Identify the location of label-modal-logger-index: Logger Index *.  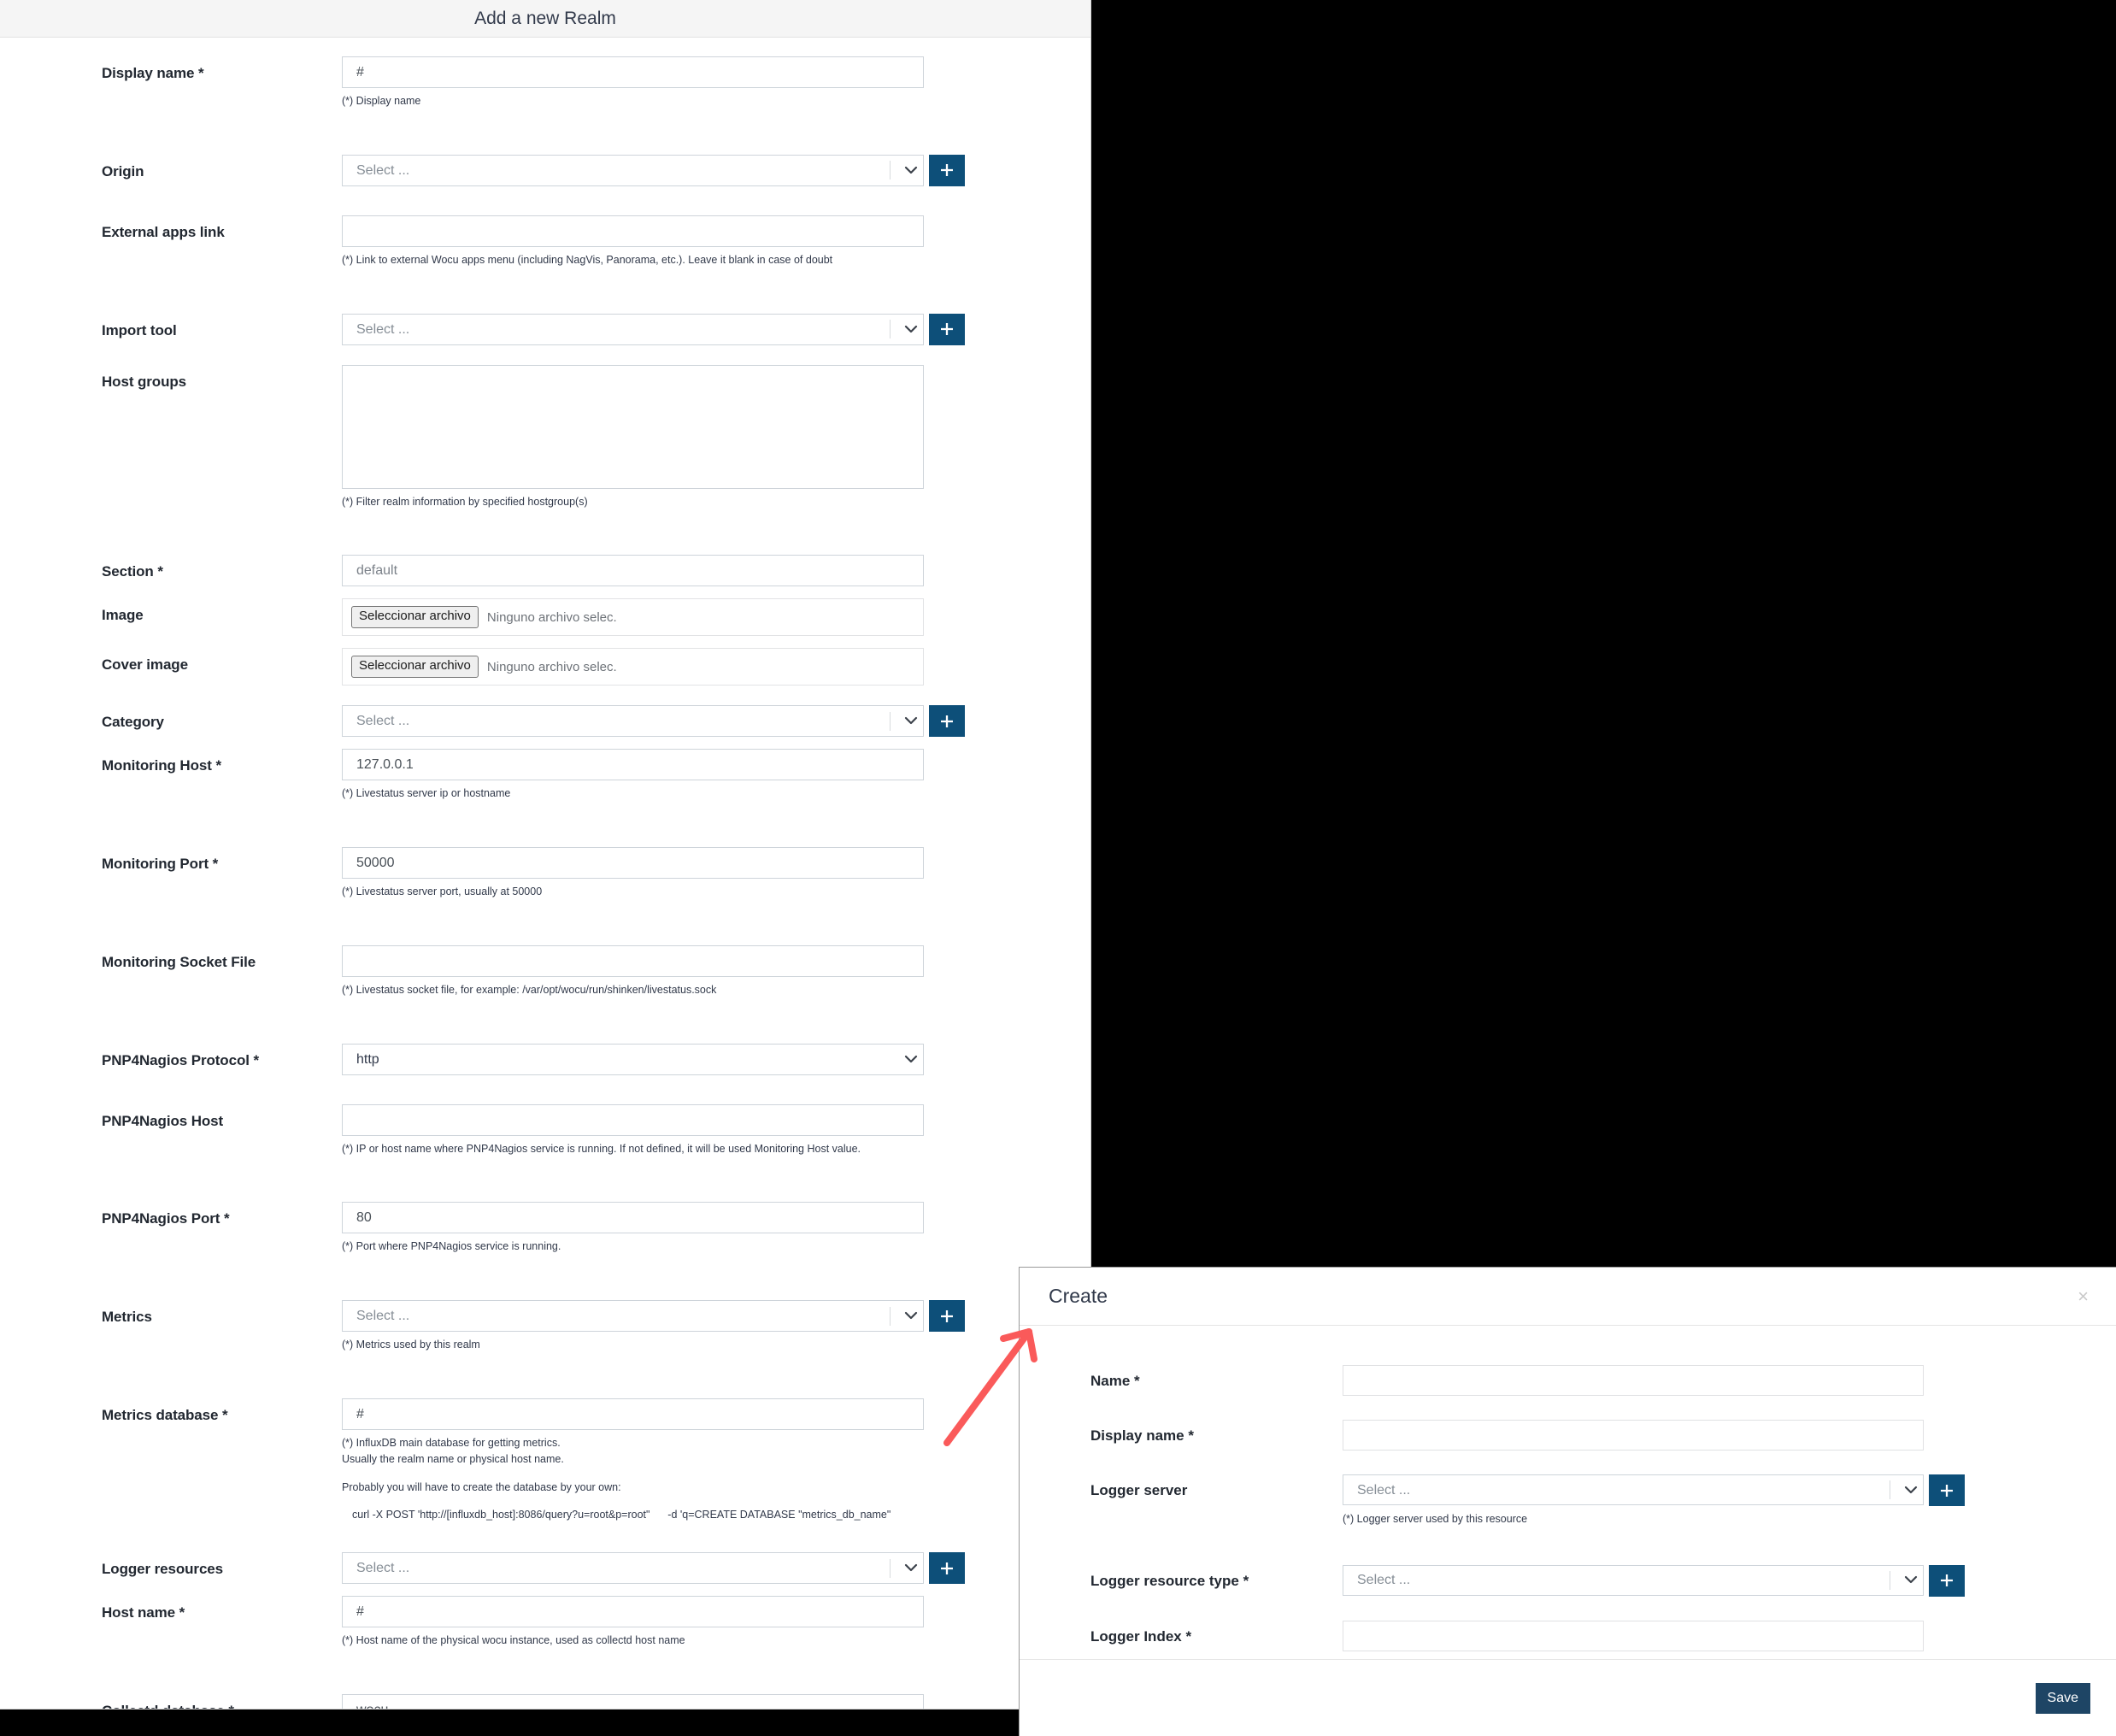
(1141, 1636).